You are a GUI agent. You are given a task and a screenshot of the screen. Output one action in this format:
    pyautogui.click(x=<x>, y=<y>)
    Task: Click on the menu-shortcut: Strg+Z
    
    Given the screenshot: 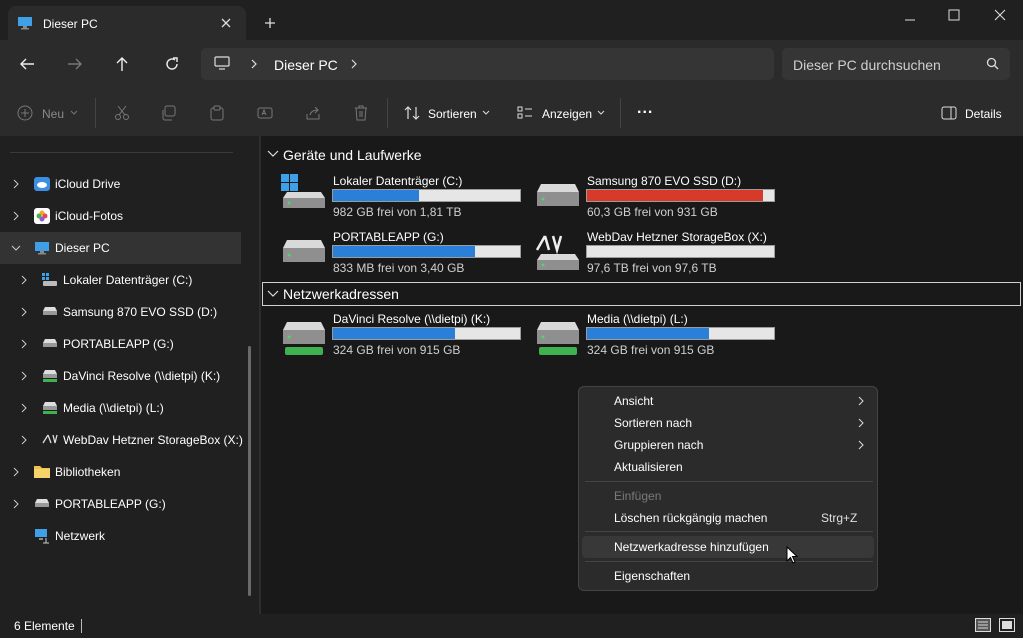 What is the action you would take?
    pyautogui.click(x=839, y=518)
    